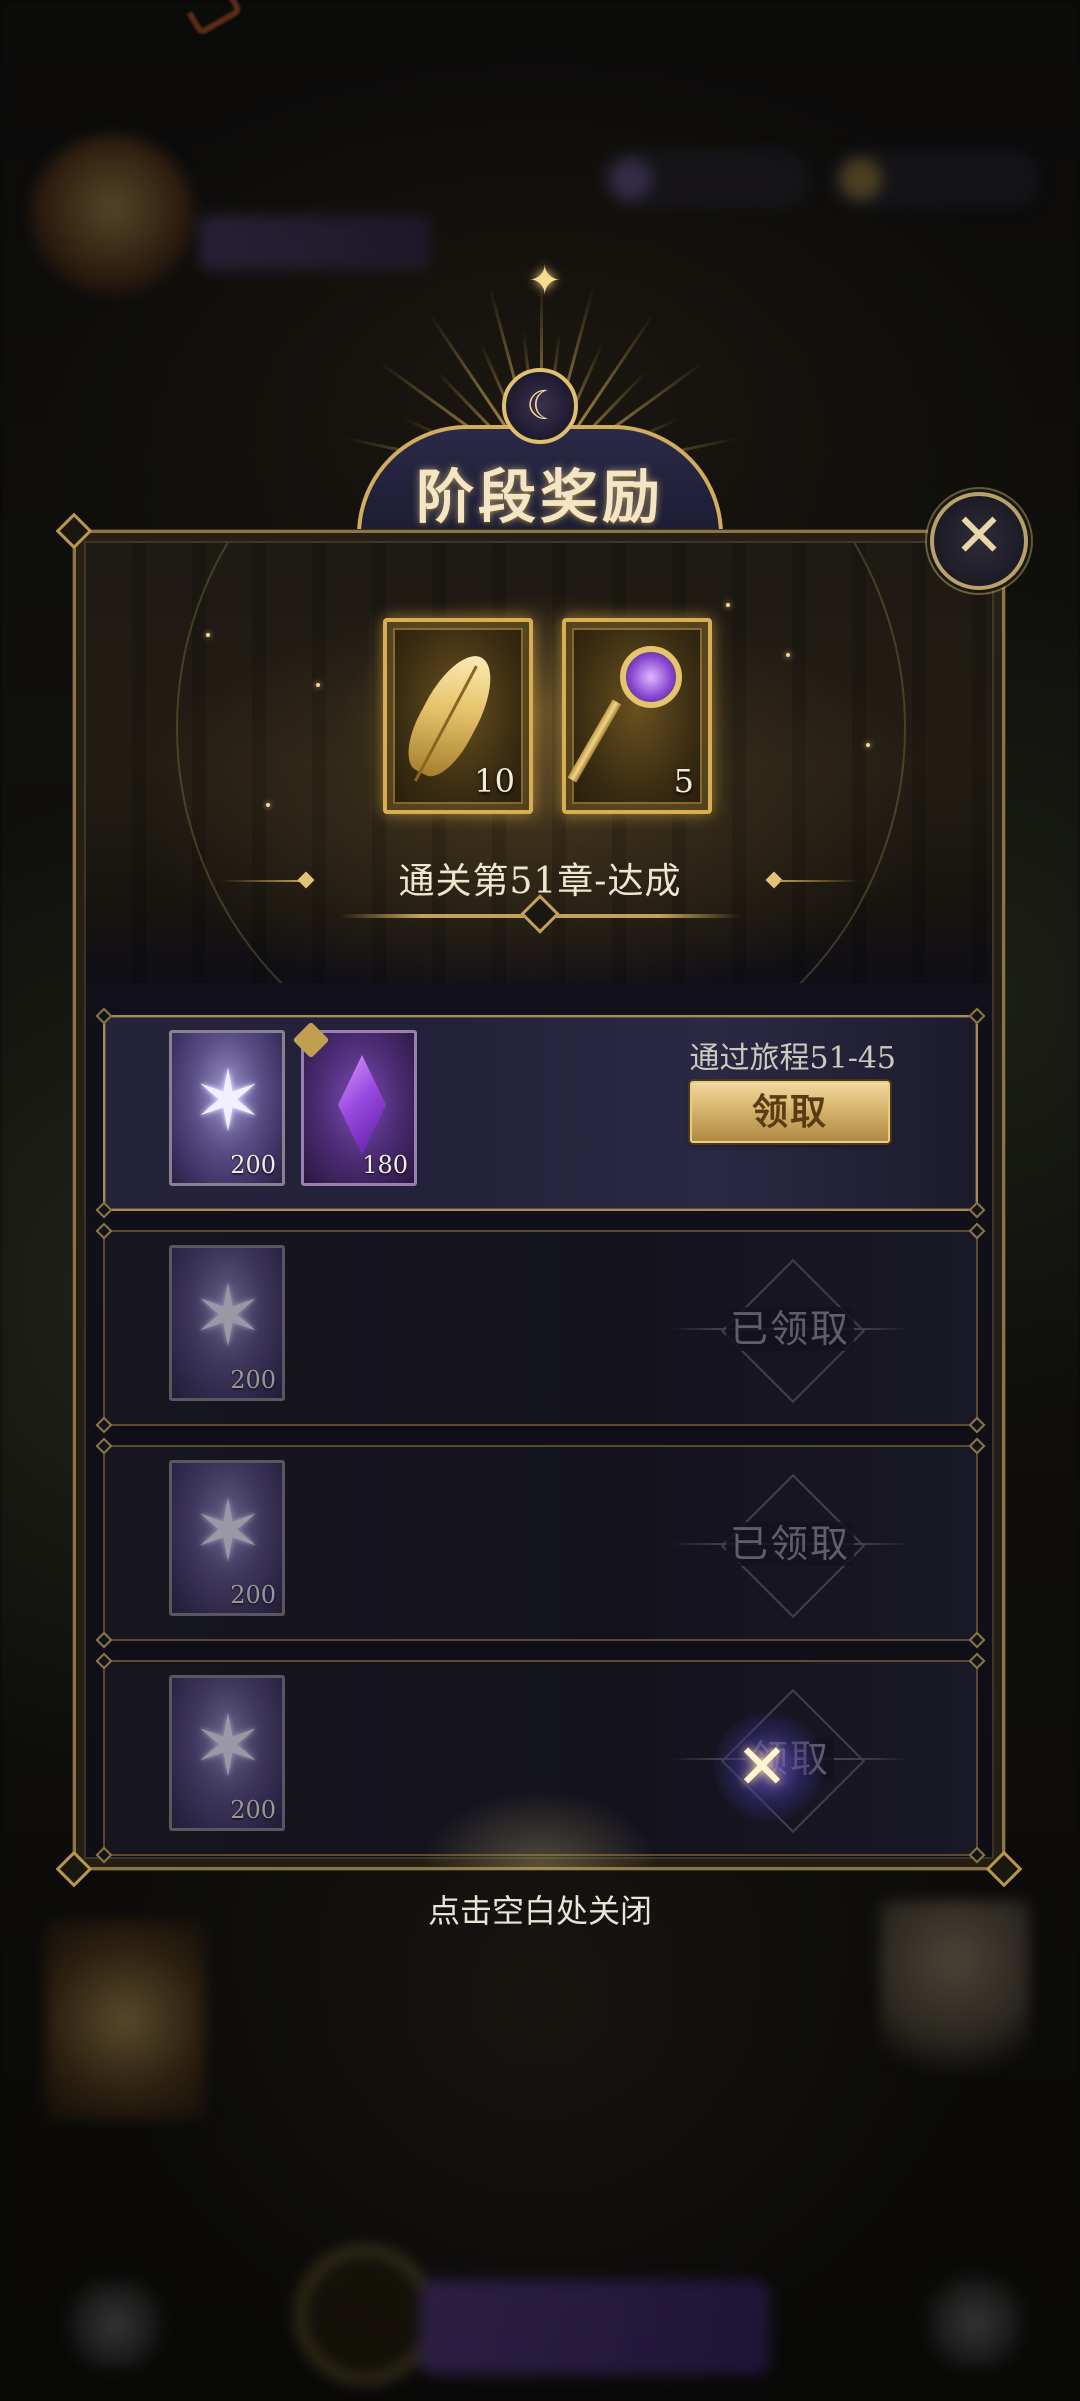 This screenshot has width=1080, height=2401. Describe the element at coordinates (769, 1767) in the screenshot. I see `sparkle-effect-icon: ✕` at that location.